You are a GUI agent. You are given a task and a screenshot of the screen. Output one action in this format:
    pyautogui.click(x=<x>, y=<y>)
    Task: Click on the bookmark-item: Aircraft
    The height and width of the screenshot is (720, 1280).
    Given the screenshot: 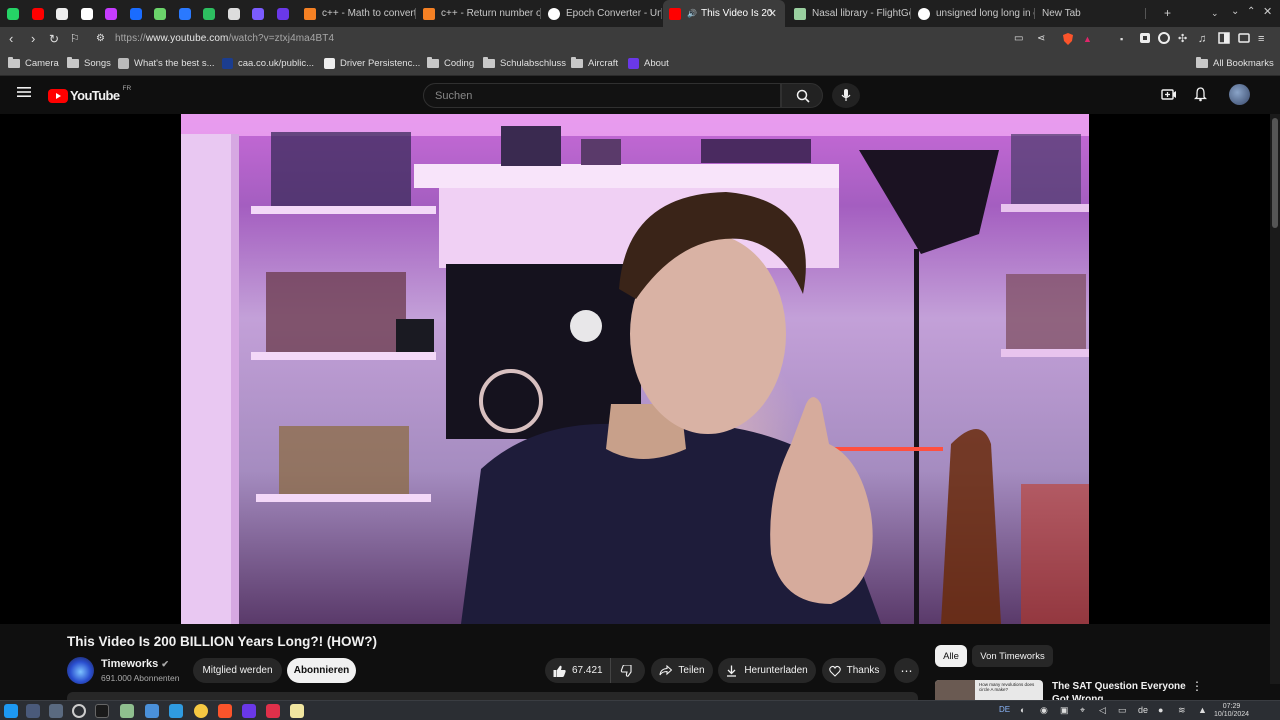 What is the action you would take?
    pyautogui.click(x=594, y=63)
    